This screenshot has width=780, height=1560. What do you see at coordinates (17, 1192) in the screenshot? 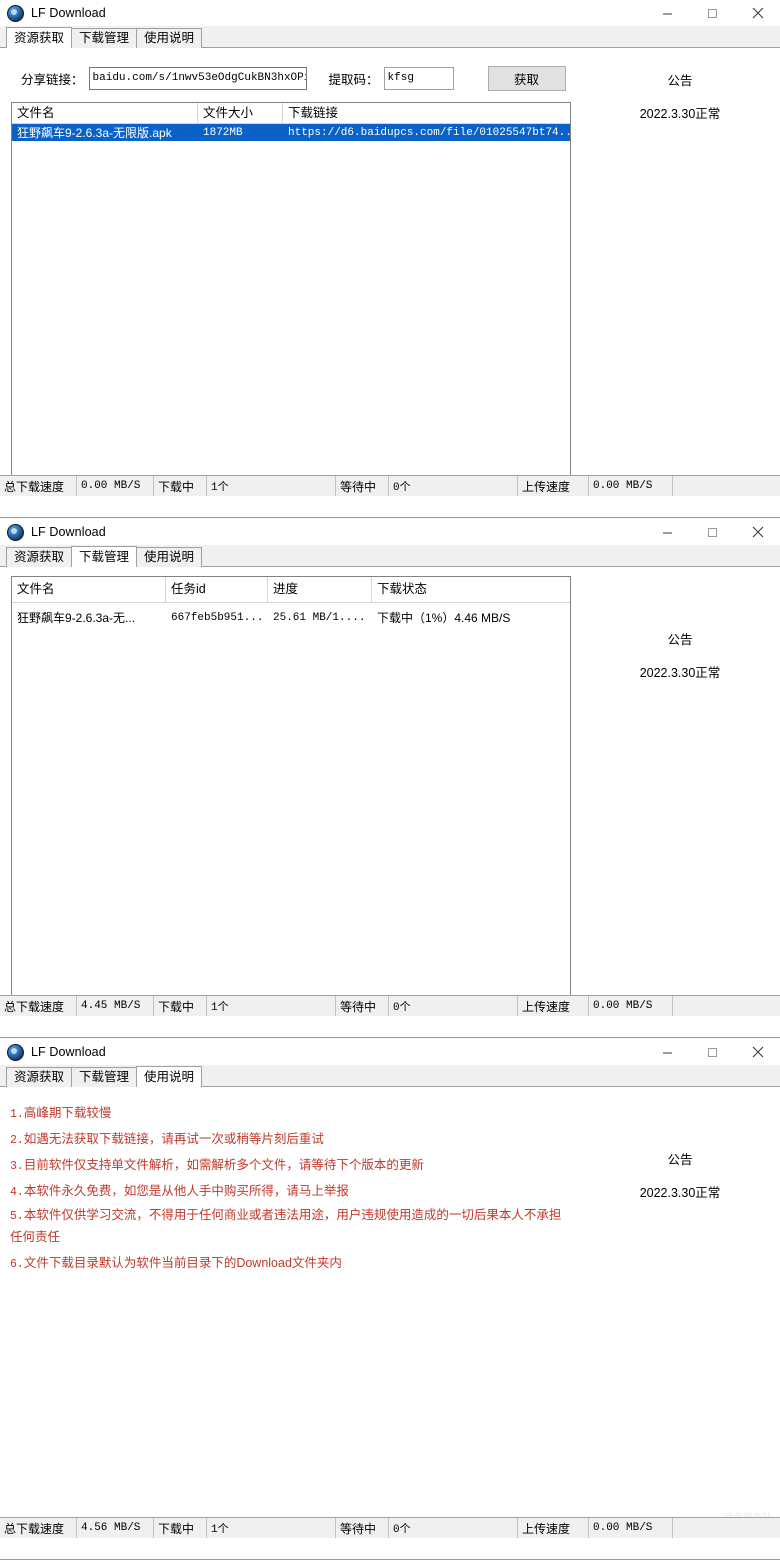
I see `help-line-number: 4.` at bounding box center [17, 1192].